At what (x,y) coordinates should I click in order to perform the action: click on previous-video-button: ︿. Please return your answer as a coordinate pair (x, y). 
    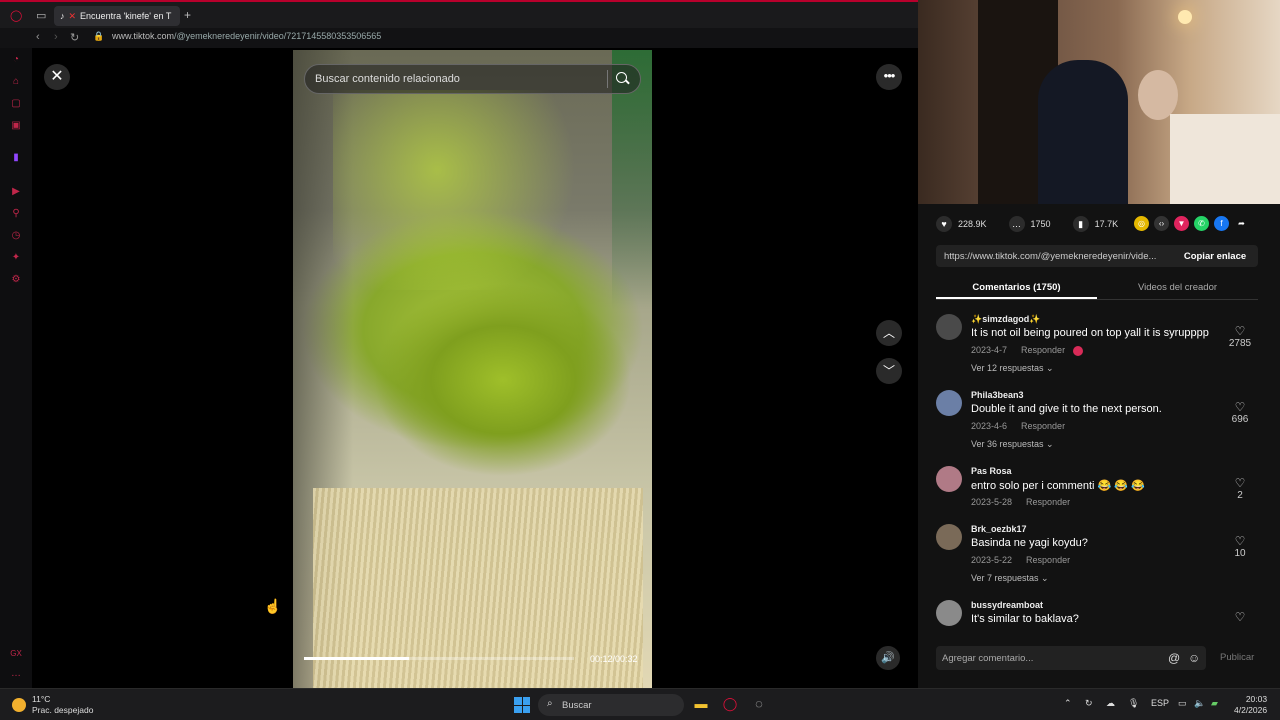
    Looking at the image, I should click on (889, 333).